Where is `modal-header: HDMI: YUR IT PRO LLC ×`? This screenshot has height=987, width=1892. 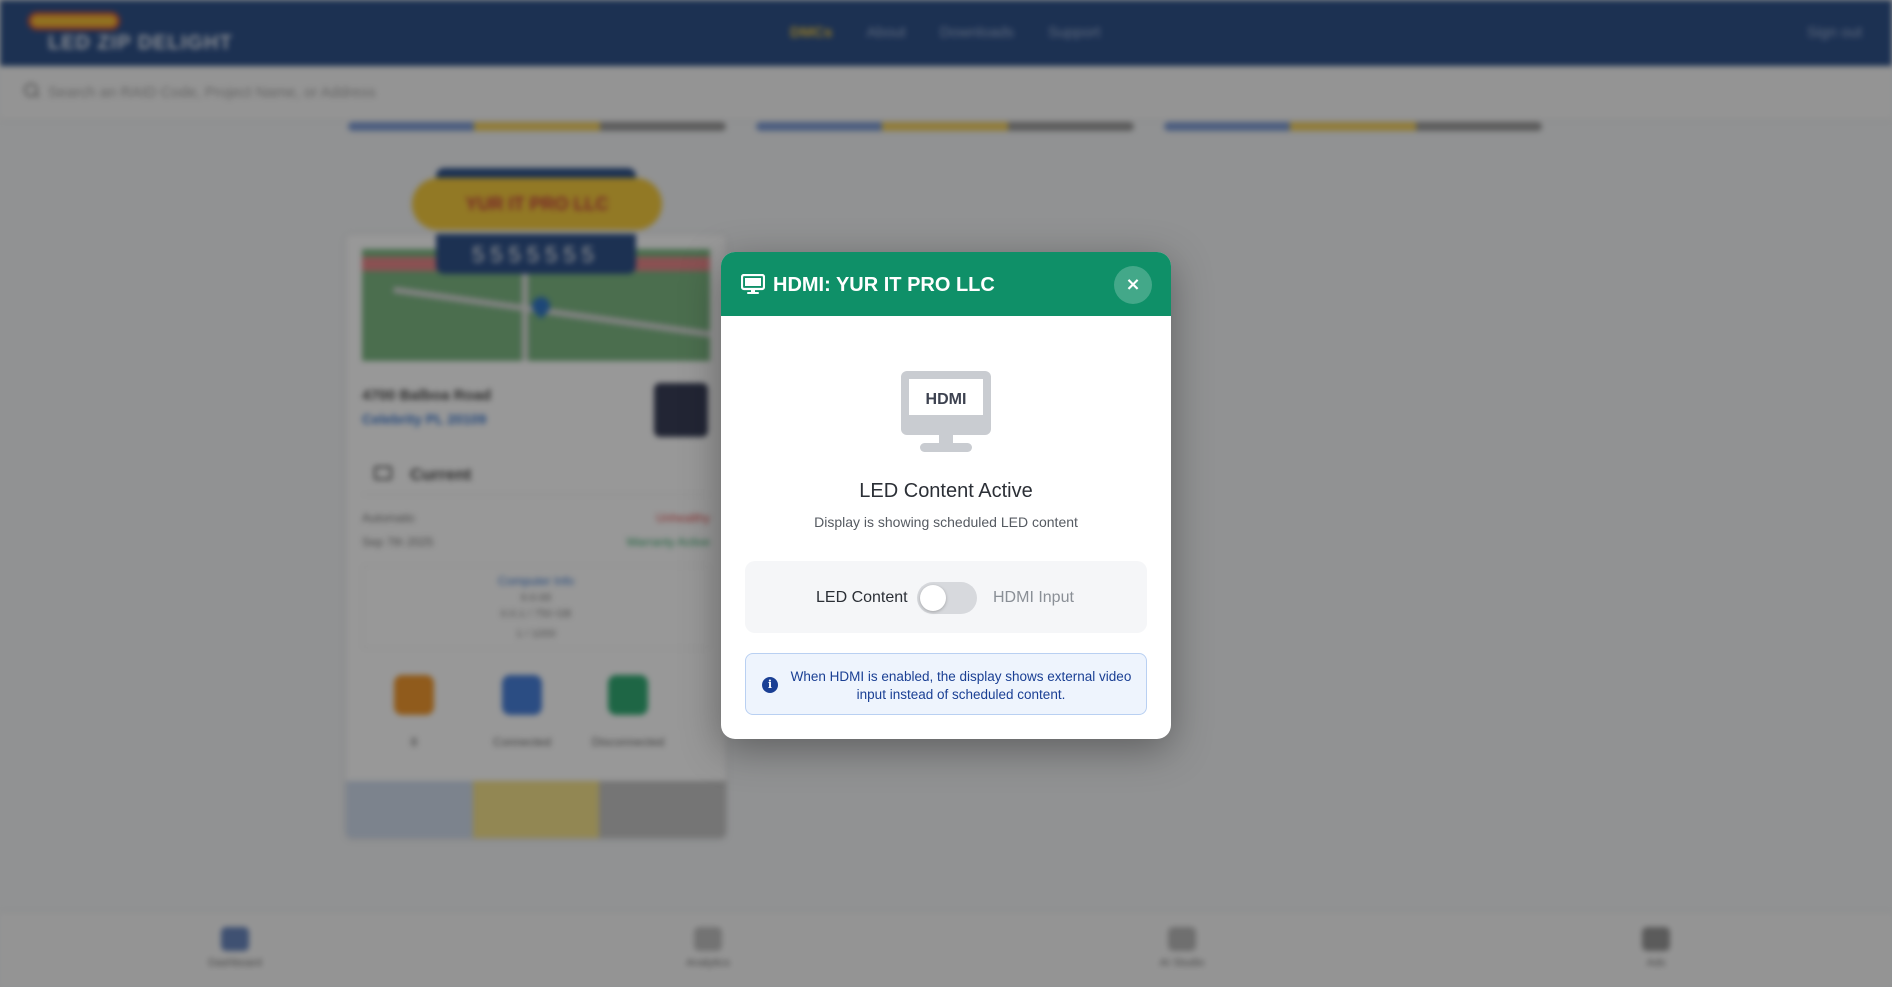 modal-header: HDMI: YUR IT PRO LLC × is located at coordinates (946, 284).